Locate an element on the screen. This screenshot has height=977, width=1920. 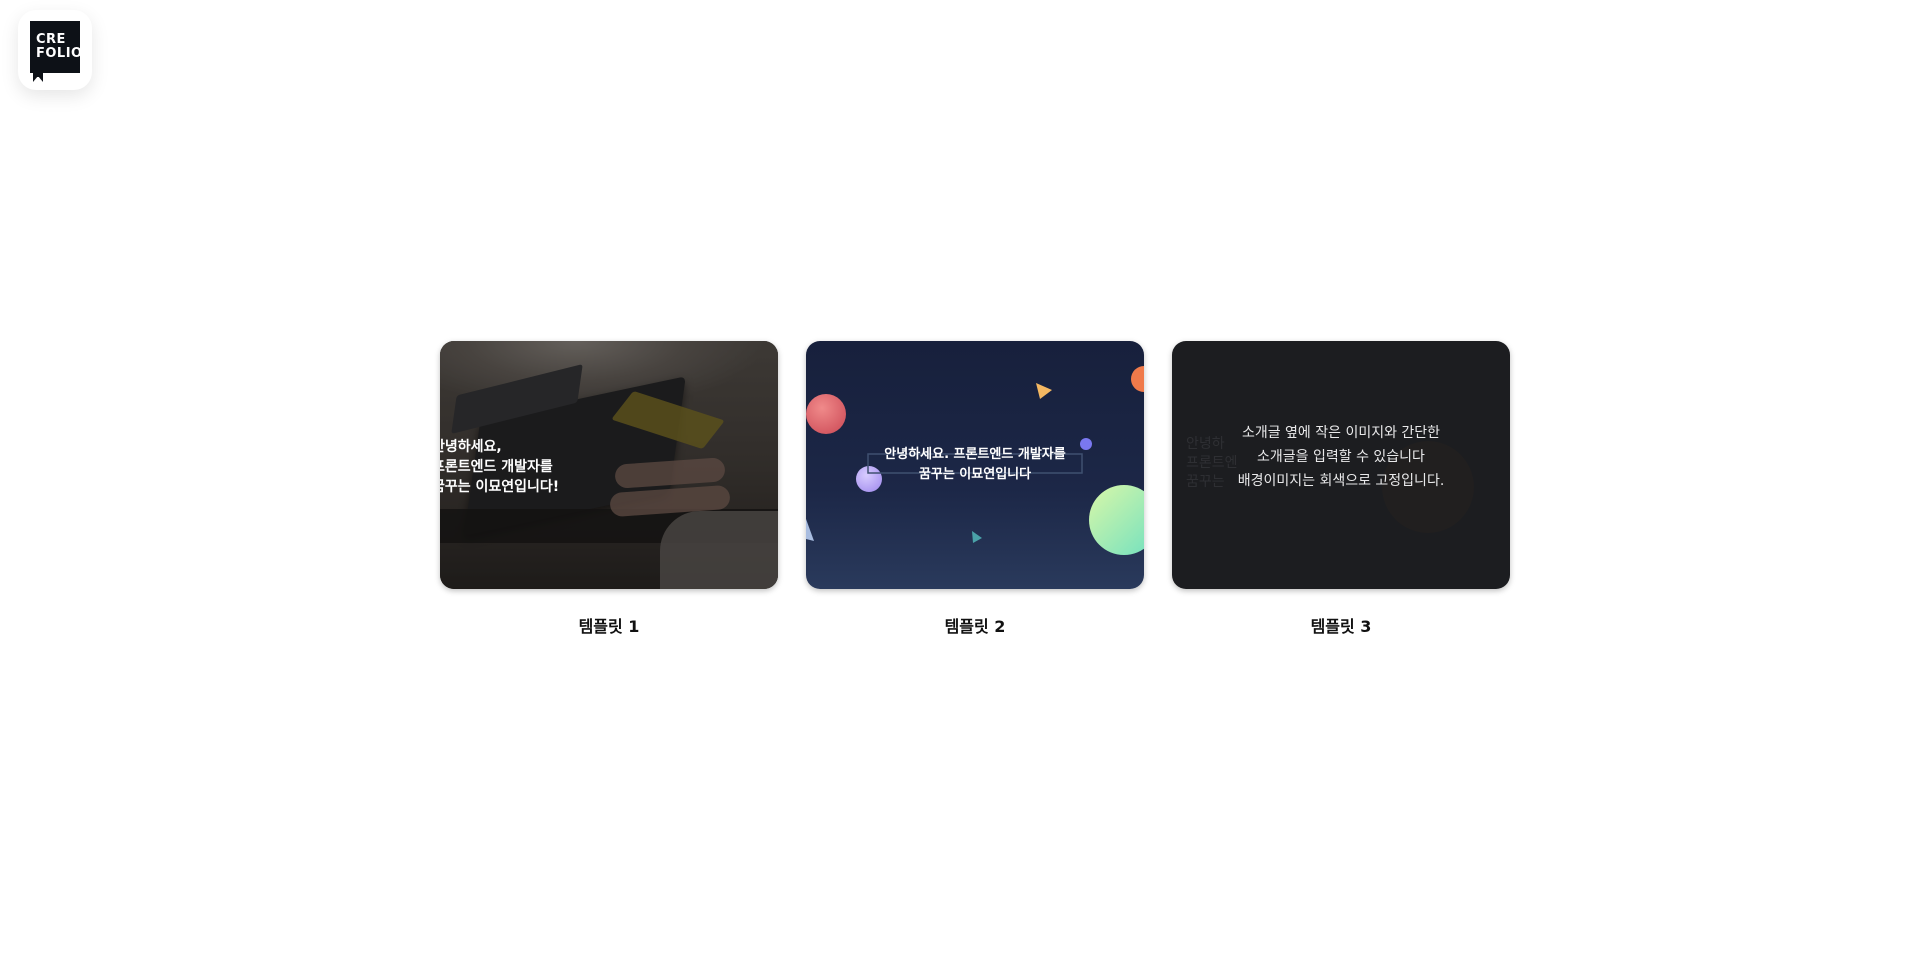
template-item-2: 안녕하세요. 프론트엔드 개발자를 꿈꾸는 이묘연입니다 템플릿 2 is located at coordinates (975, 489).